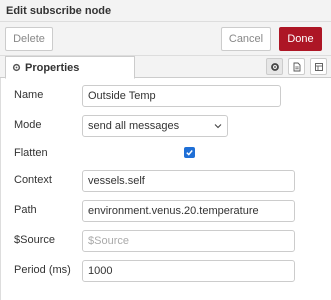 This screenshot has width=331, height=300. I want to click on context-label: Context, so click(33, 180).